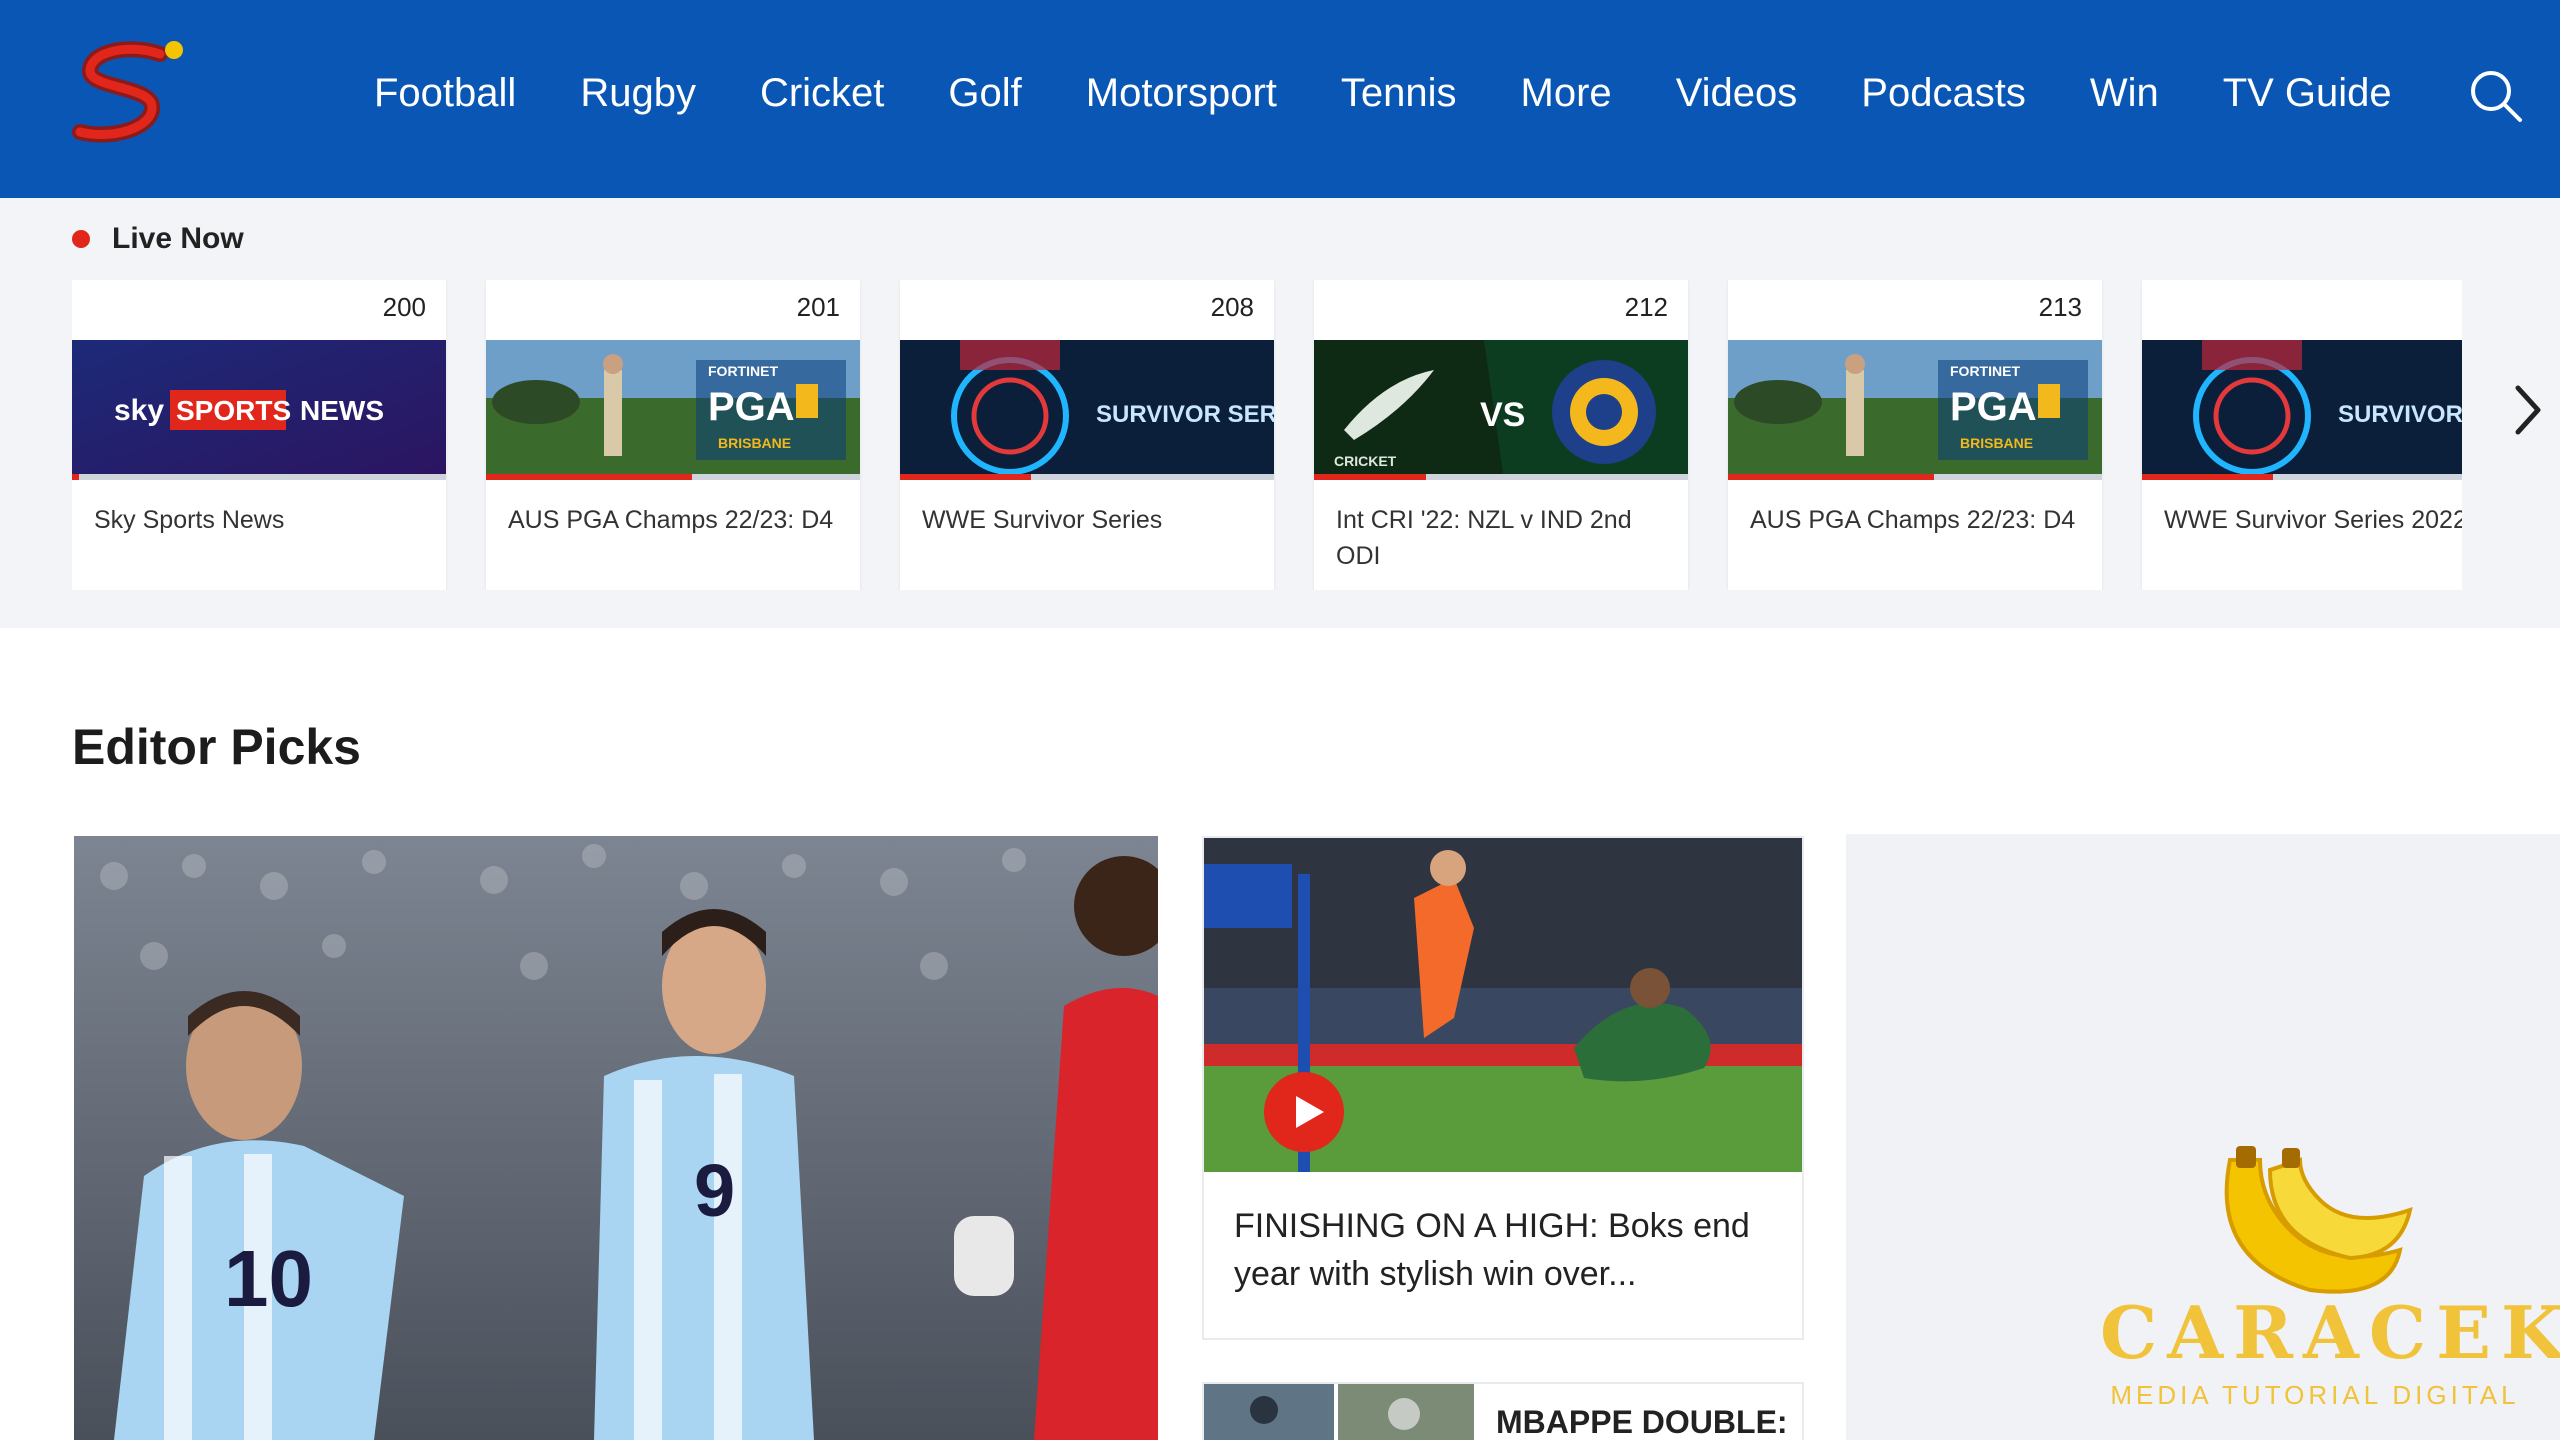 The height and width of the screenshot is (1440, 2560). I want to click on thumb-text: SPORTS, so click(233, 410).